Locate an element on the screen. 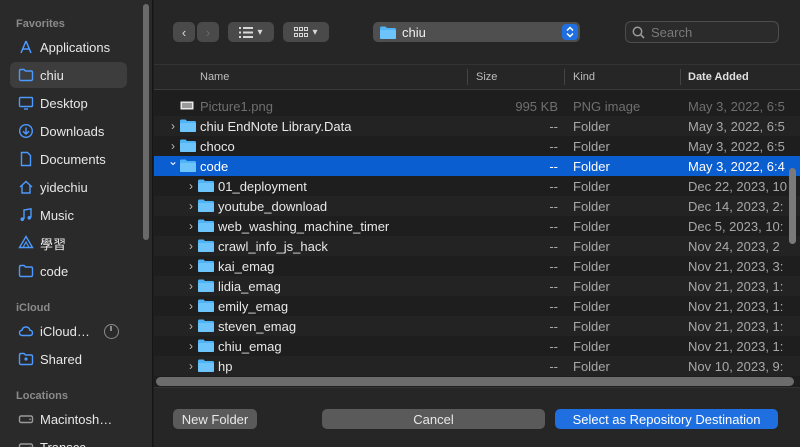 The height and width of the screenshot is (447, 800). file-row: › choco -- Folder May 3, 2022, 6:5 is located at coordinates (477, 146).